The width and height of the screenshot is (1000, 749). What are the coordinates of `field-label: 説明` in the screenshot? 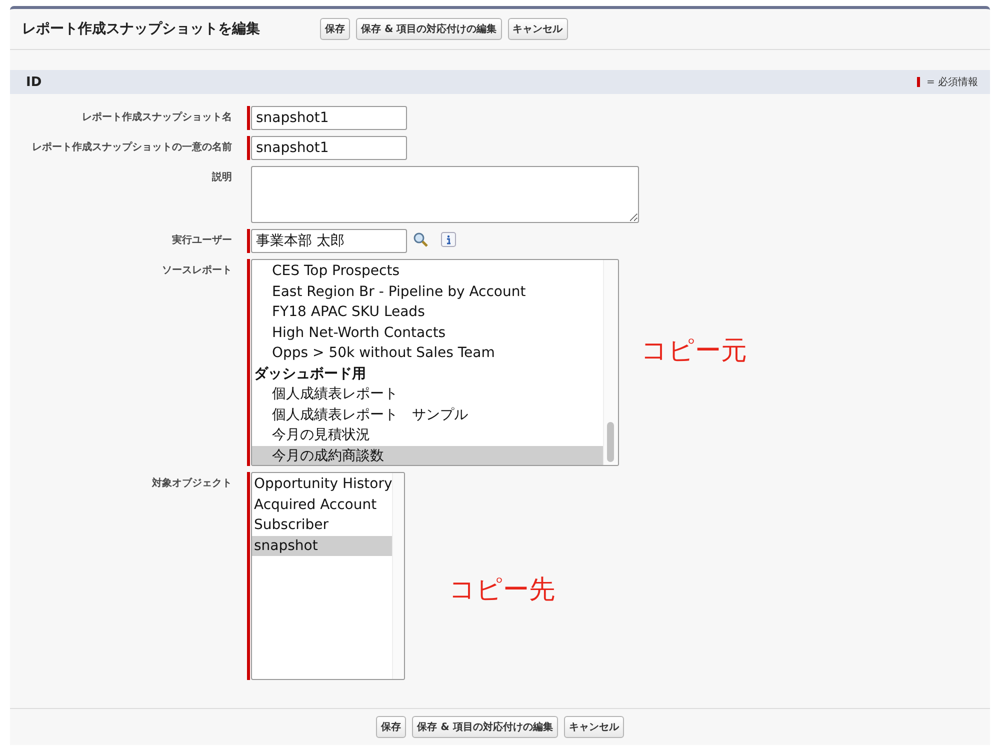 It's located at (221, 177).